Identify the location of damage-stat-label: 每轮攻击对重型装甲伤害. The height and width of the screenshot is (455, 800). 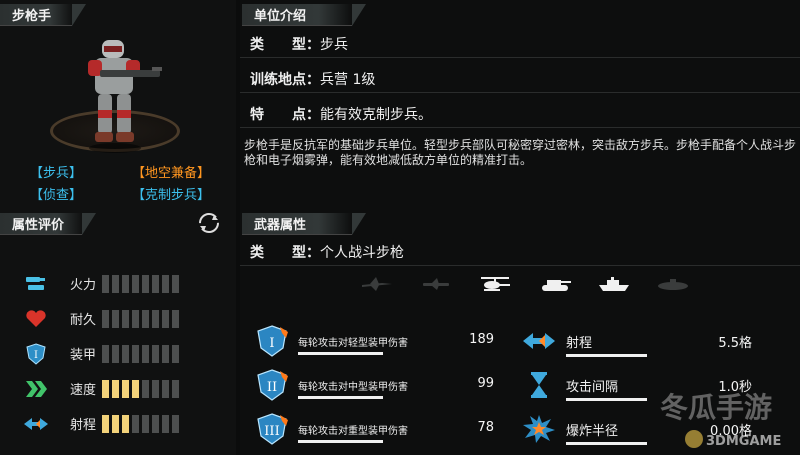
(353, 431).